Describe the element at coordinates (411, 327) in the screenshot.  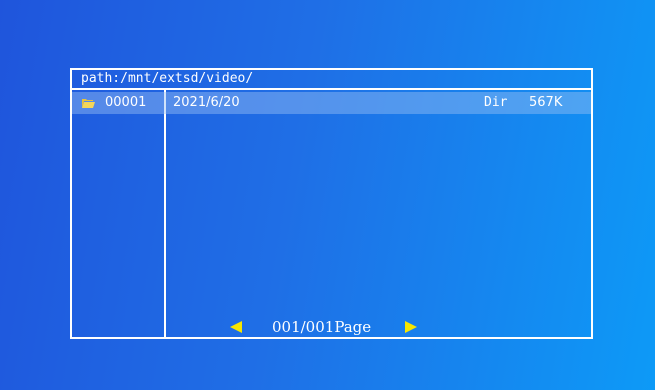
I see `right-arrow-icon` at that location.